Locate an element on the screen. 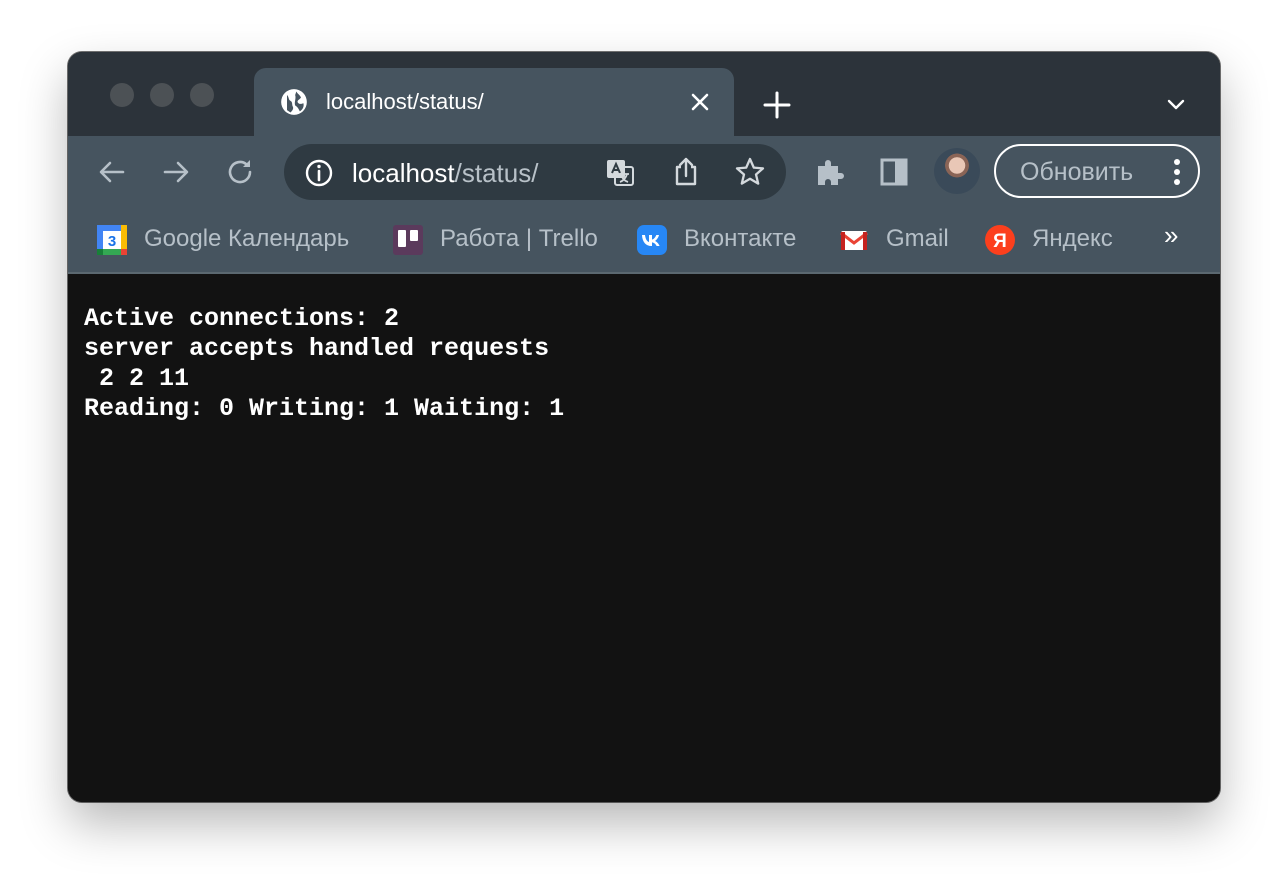  site-info-icon is located at coordinates (319, 173).